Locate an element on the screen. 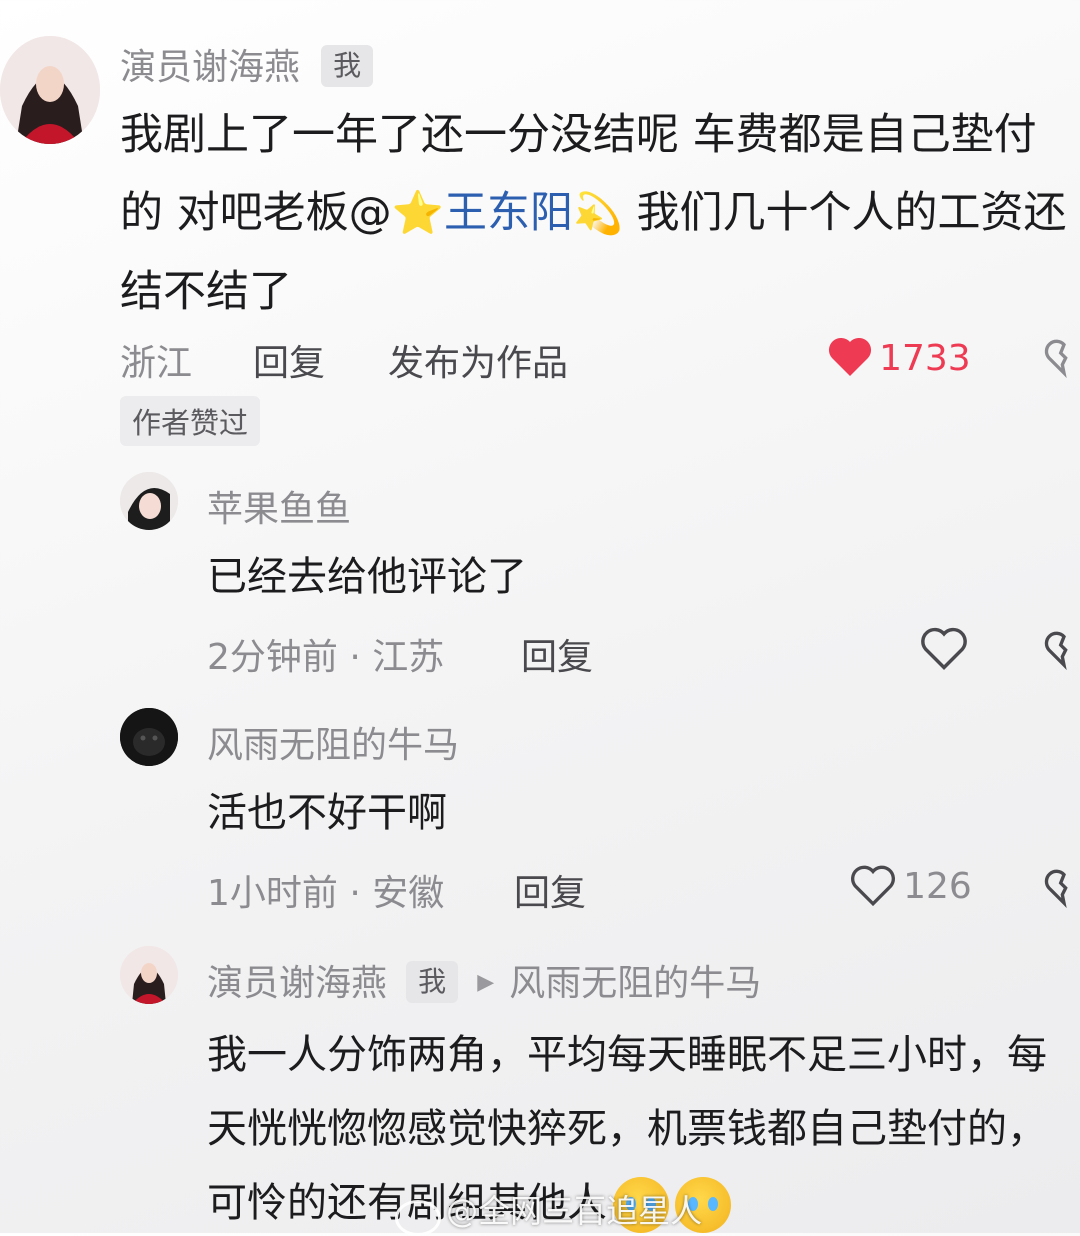  main-location: 浙江 is located at coordinates (156, 363).